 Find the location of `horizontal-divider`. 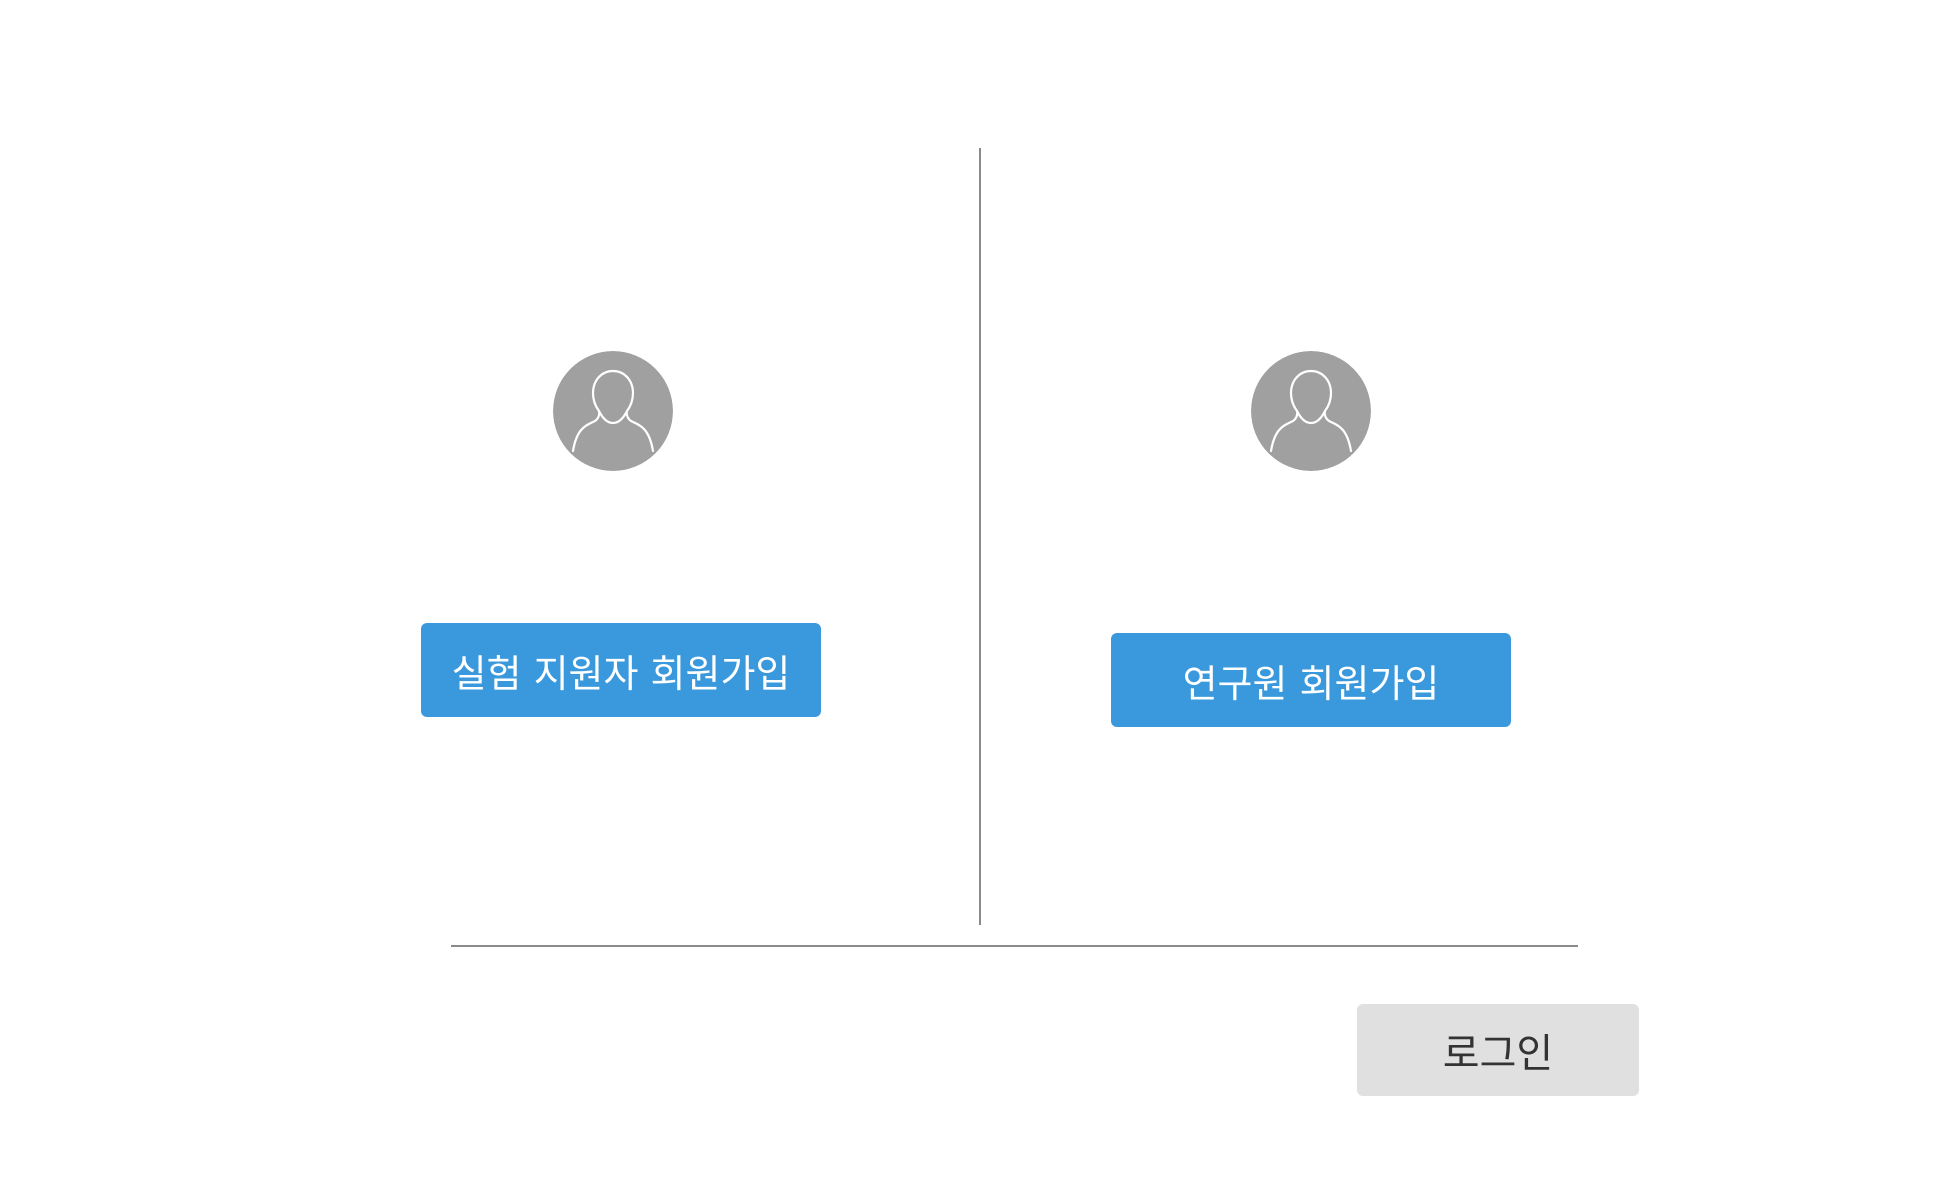

horizontal-divider is located at coordinates (1014, 946).